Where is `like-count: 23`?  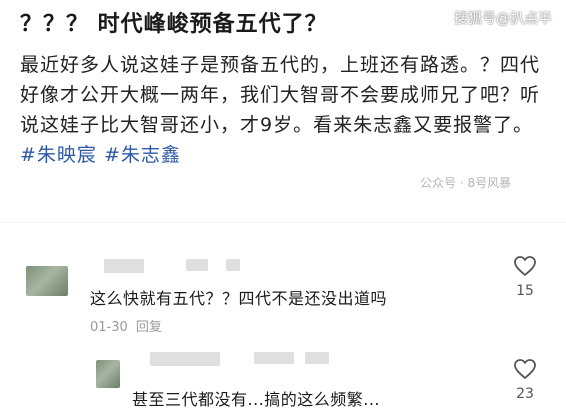
like-count: 23 is located at coordinates (525, 394).